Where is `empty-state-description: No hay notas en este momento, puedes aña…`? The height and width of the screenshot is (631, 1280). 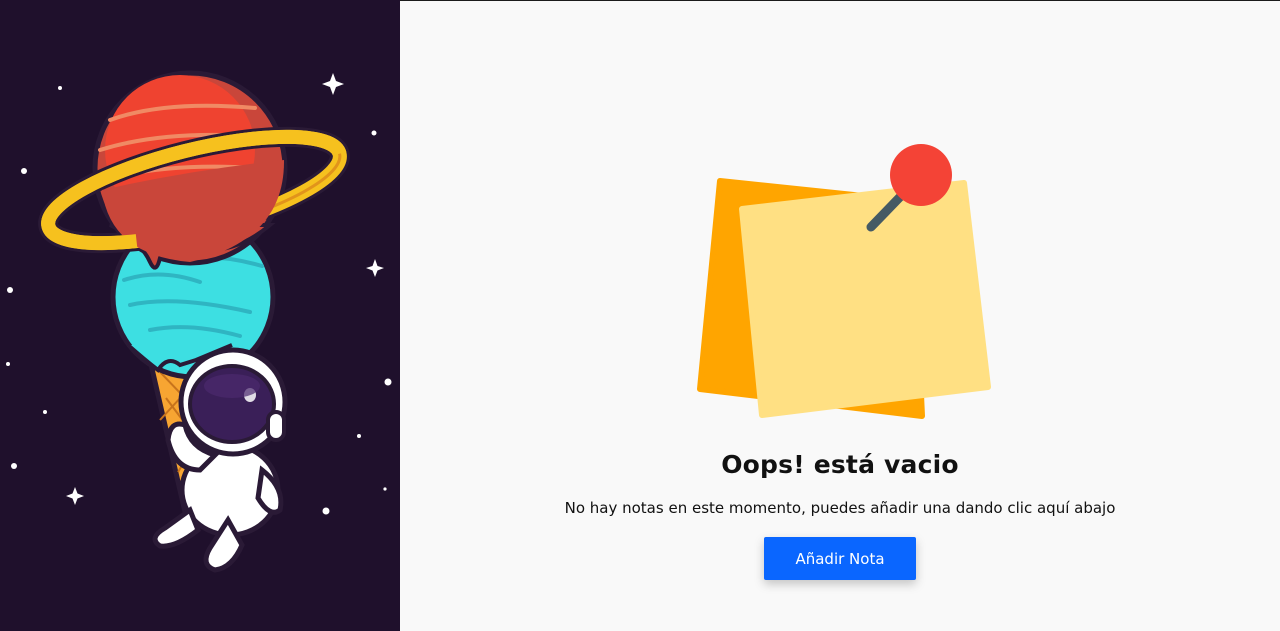
empty-state-description: No hay notas en este momento, puedes aña… is located at coordinates (840, 508).